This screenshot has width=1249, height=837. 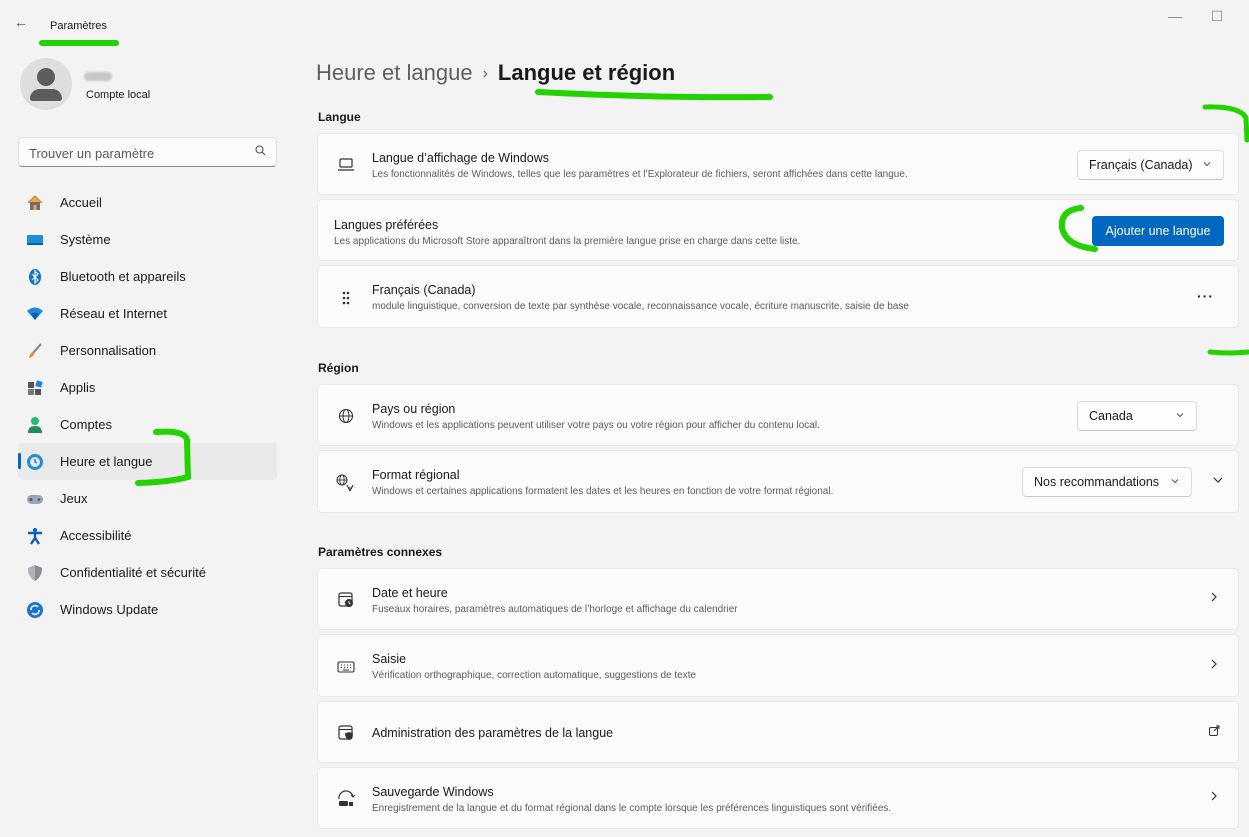 What do you see at coordinates (433, 792) in the screenshot?
I see `windows-backup-title: Sauvegarde Windows` at bounding box center [433, 792].